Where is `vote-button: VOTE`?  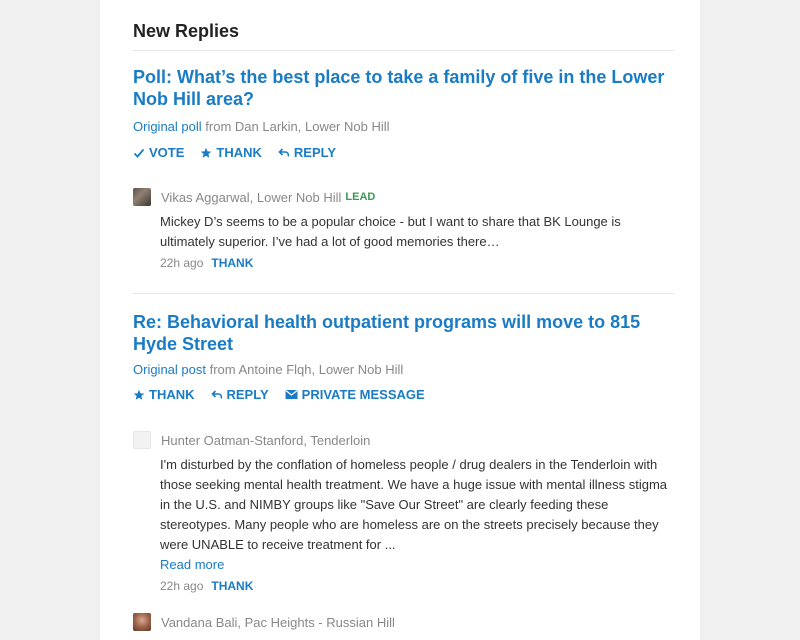
vote-button: VOTE is located at coordinates (158, 152).